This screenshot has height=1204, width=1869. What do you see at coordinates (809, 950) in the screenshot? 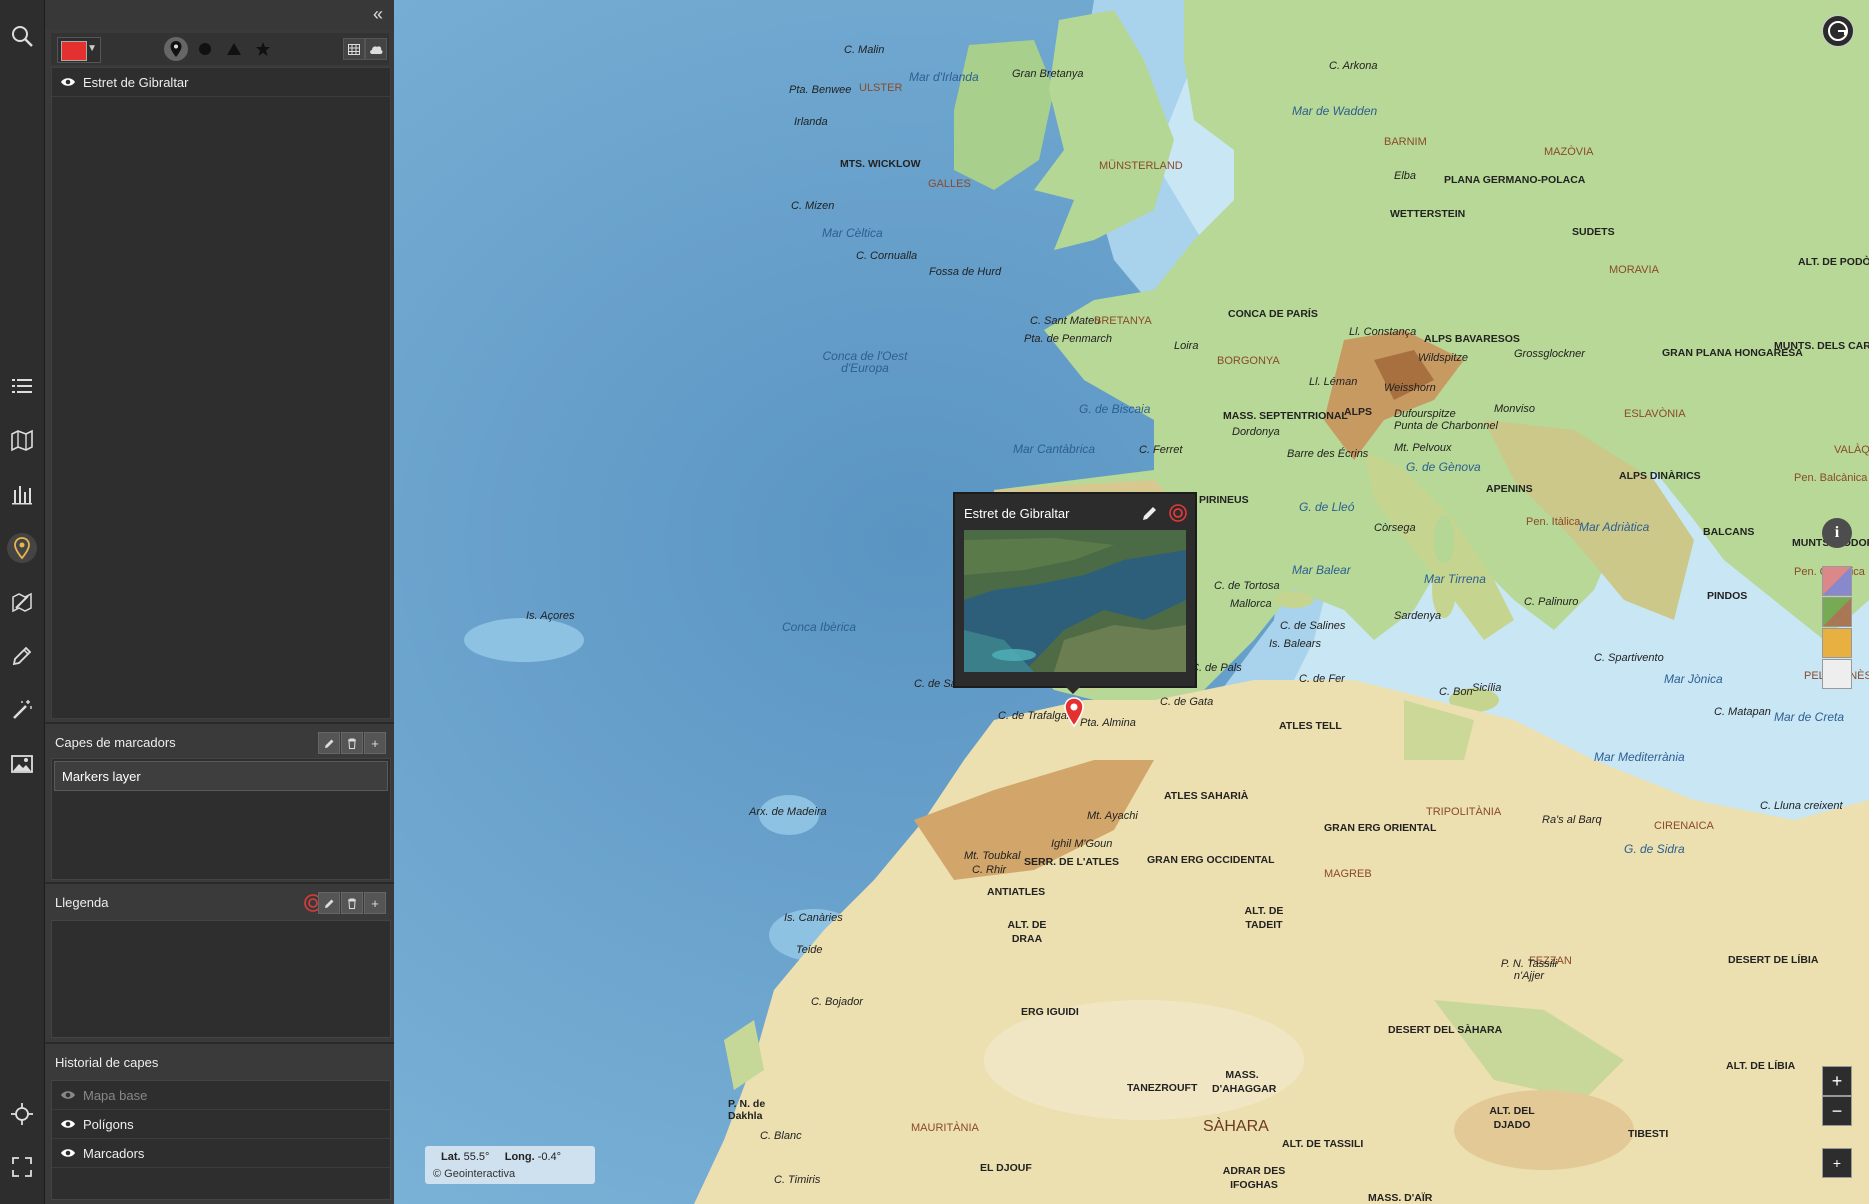
I see `map-label: Teide` at bounding box center [809, 950].